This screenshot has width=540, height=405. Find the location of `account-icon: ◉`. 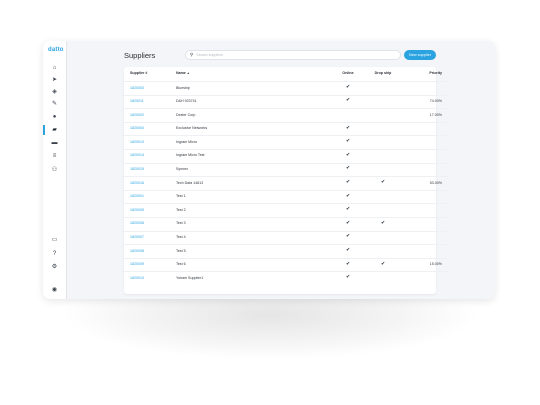

account-icon: ◉ is located at coordinates (54, 290).